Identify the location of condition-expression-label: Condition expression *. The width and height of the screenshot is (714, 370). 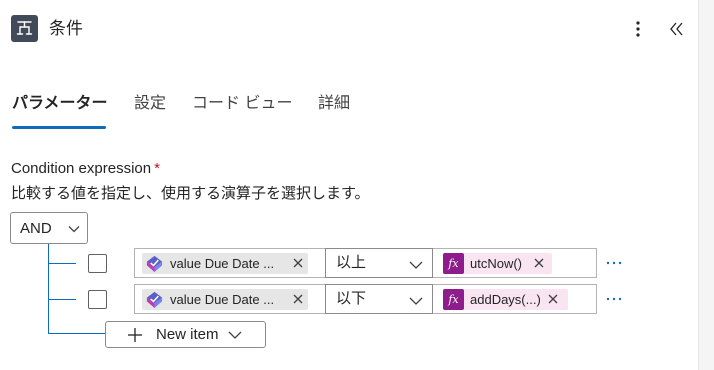
(85, 169).